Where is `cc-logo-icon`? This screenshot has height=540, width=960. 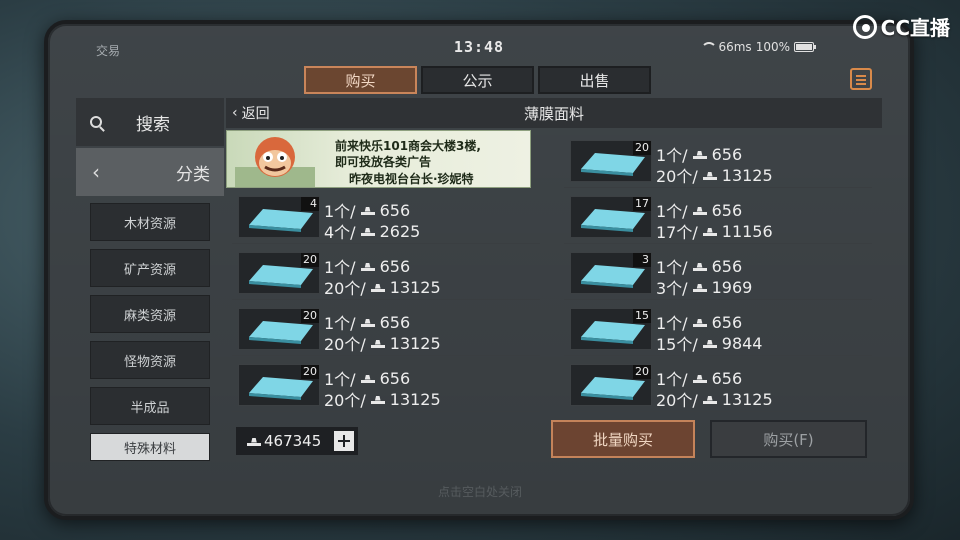
cc-logo-icon is located at coordinates (864, 26).